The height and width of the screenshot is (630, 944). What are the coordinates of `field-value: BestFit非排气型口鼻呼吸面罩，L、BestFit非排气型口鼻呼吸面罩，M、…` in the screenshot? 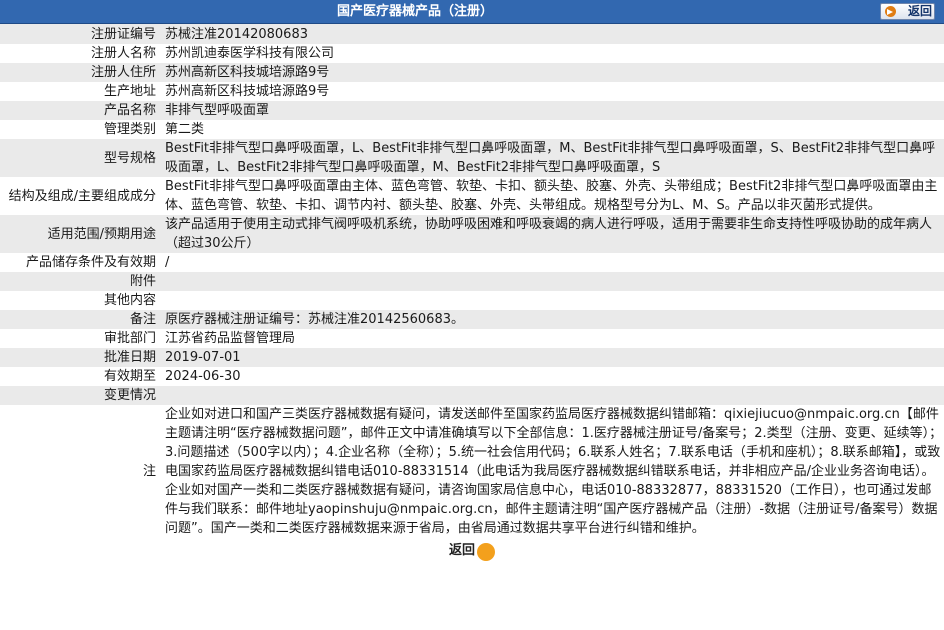 It's located at (552, 158).